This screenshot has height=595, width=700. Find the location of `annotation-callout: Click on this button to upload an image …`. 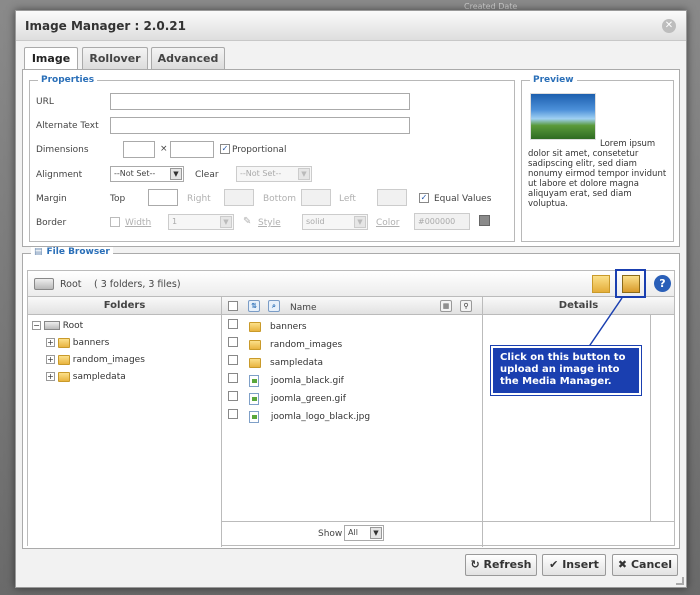

annotation-callout: Click on this button to upload an image … is located at coordinates (566, 370).